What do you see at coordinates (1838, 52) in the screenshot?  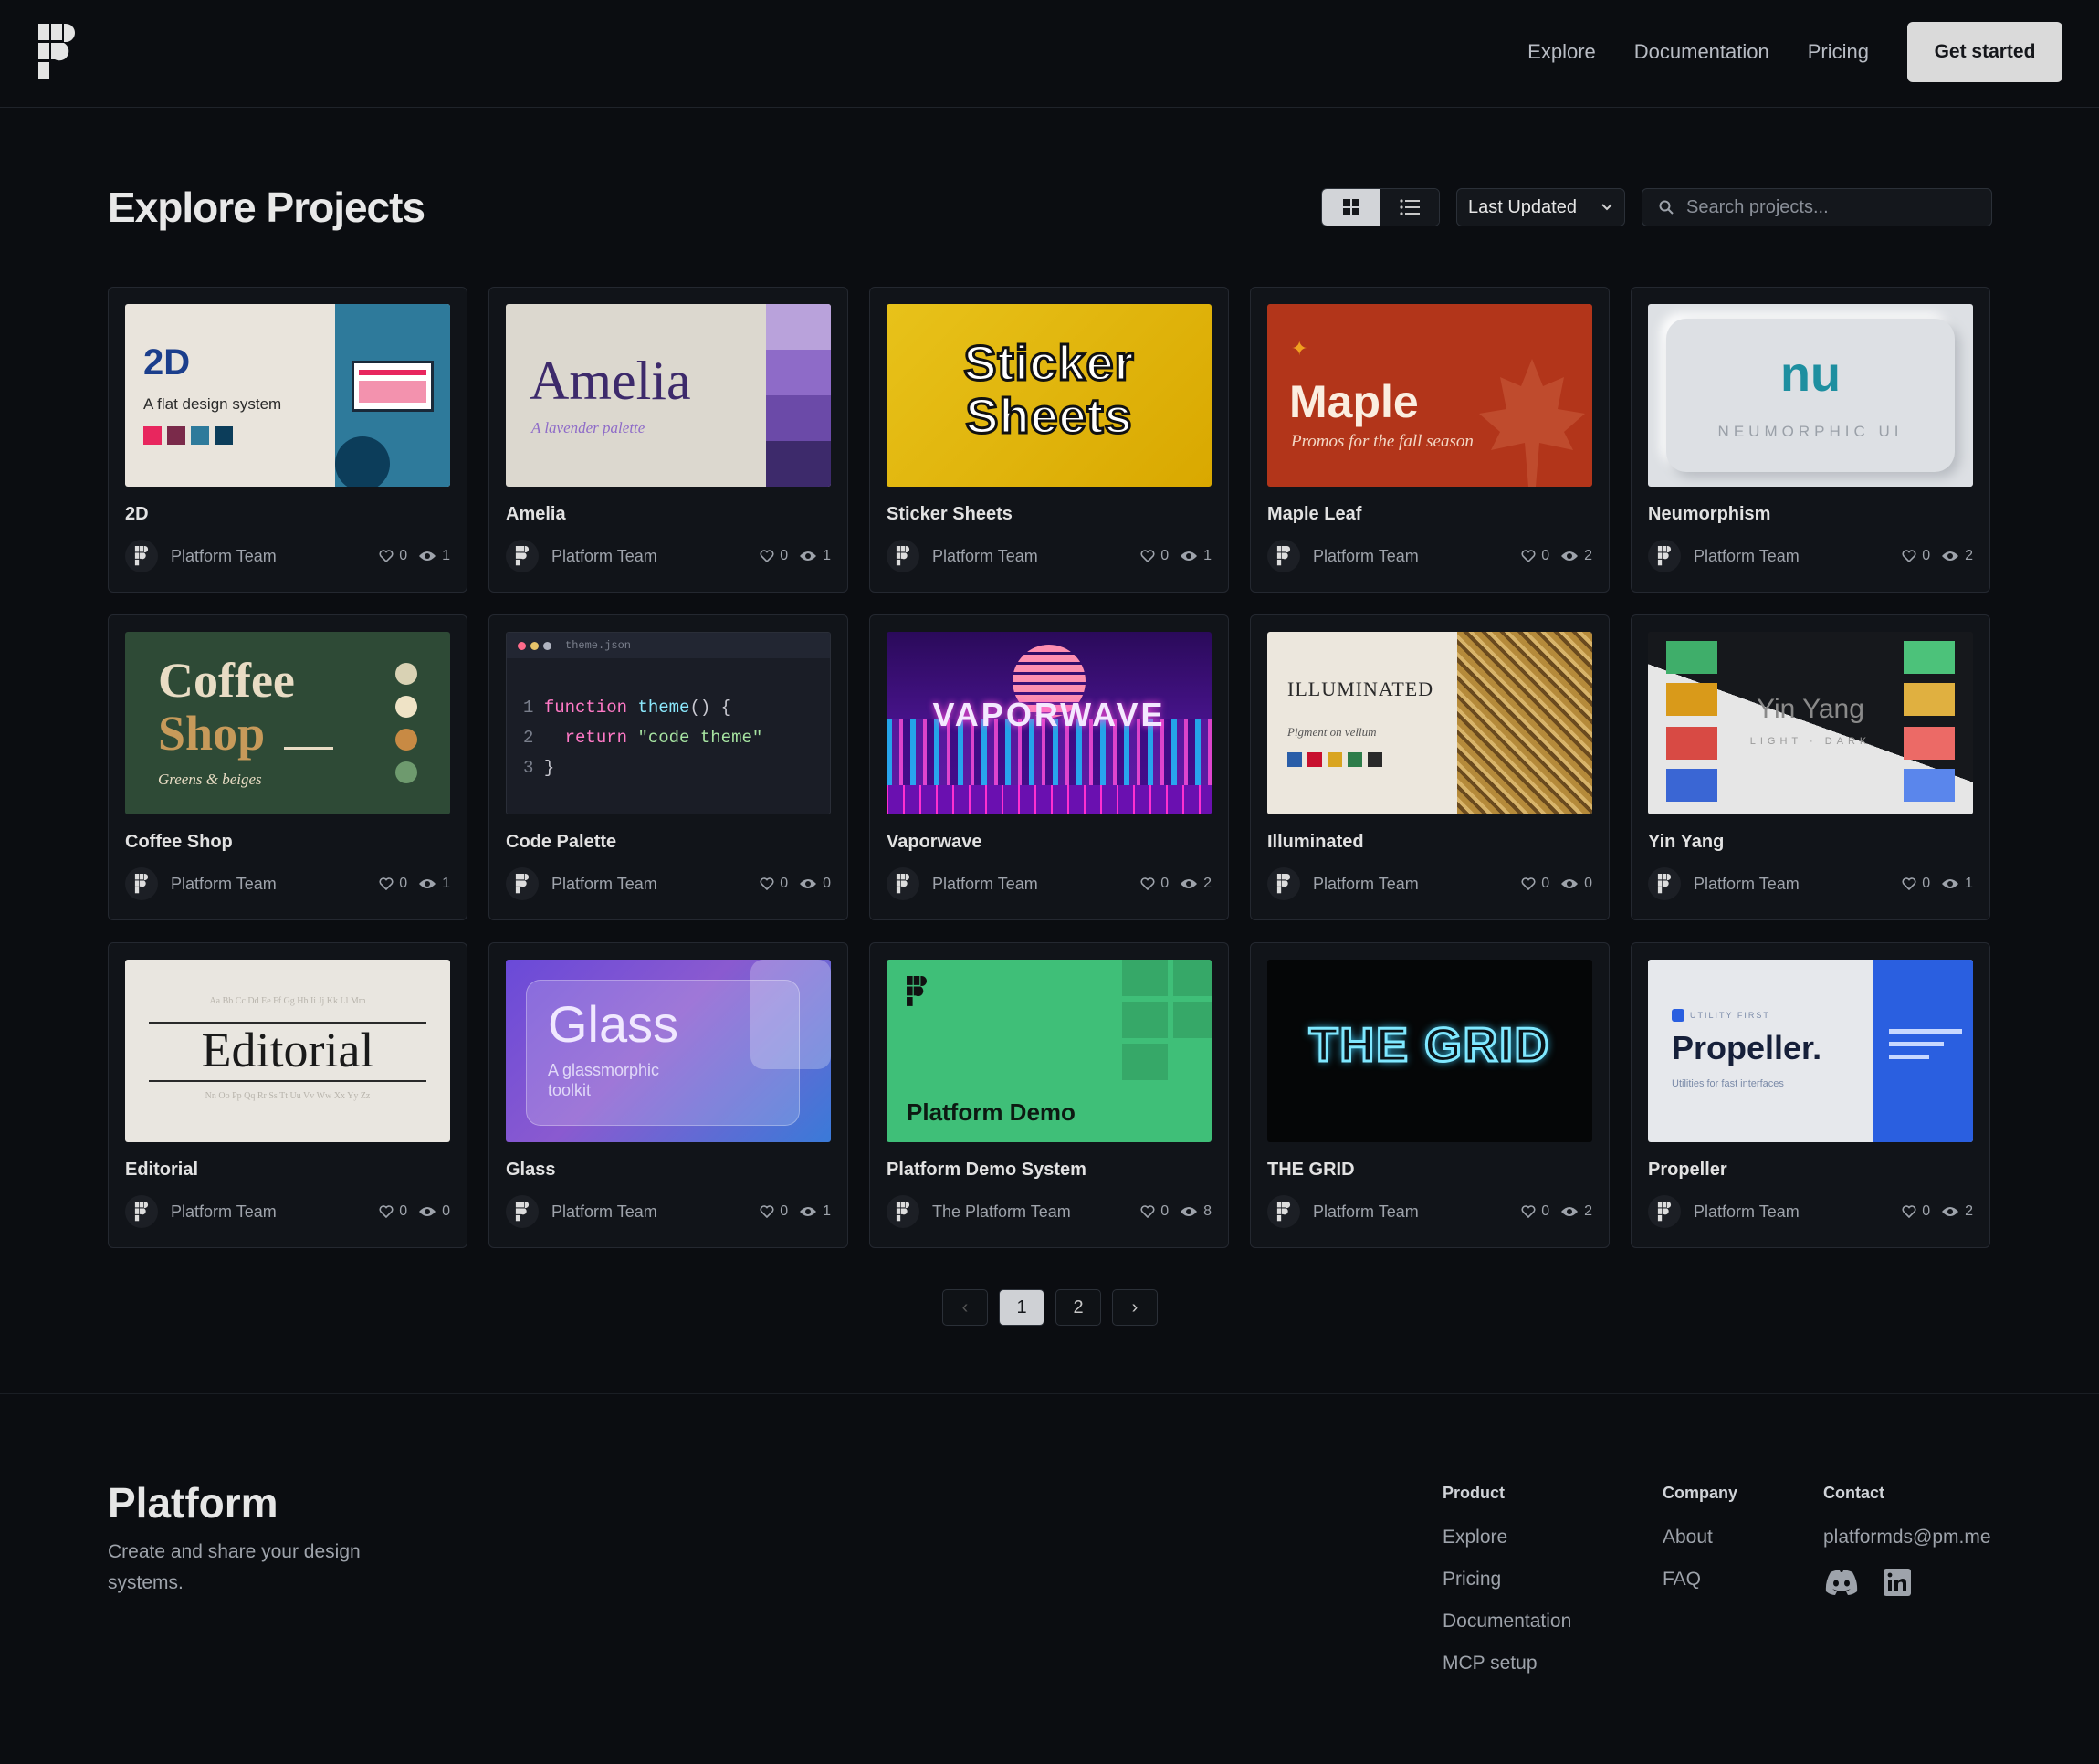 I see `nav-pricing: Pricing` at bounding box center [1838, 52].